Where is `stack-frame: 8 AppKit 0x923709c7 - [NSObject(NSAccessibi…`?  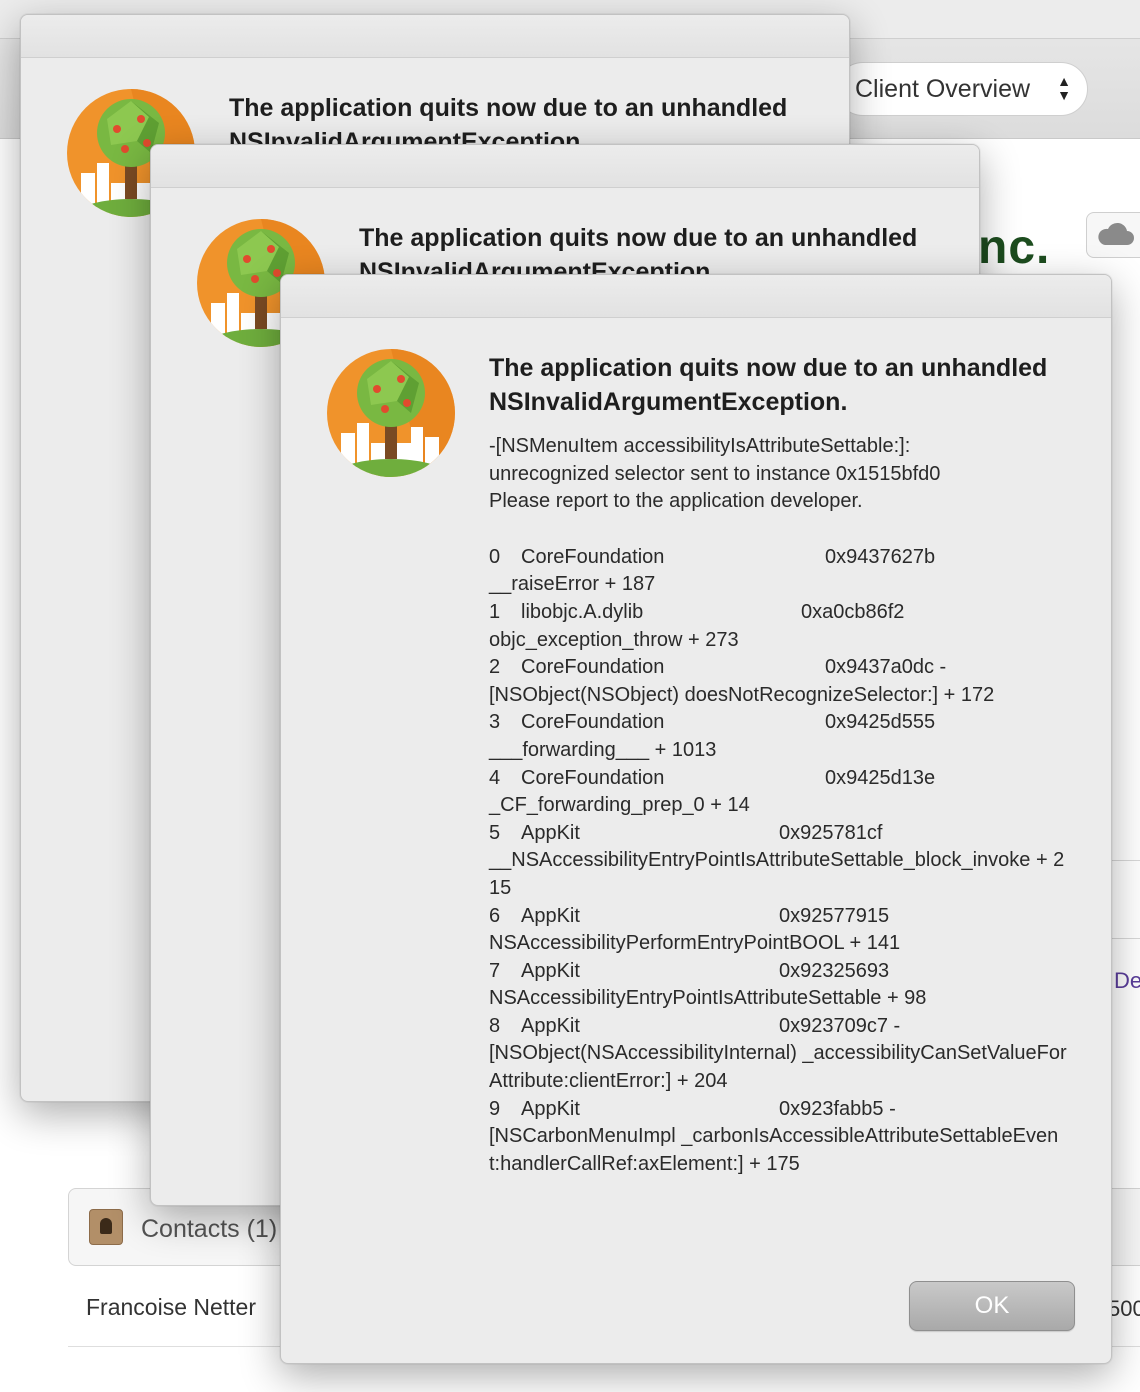 stack-frame: 8 AppKit 0x923709c7 - [NSObject(NSAccessibi… is located at coordinates (779, 1054).